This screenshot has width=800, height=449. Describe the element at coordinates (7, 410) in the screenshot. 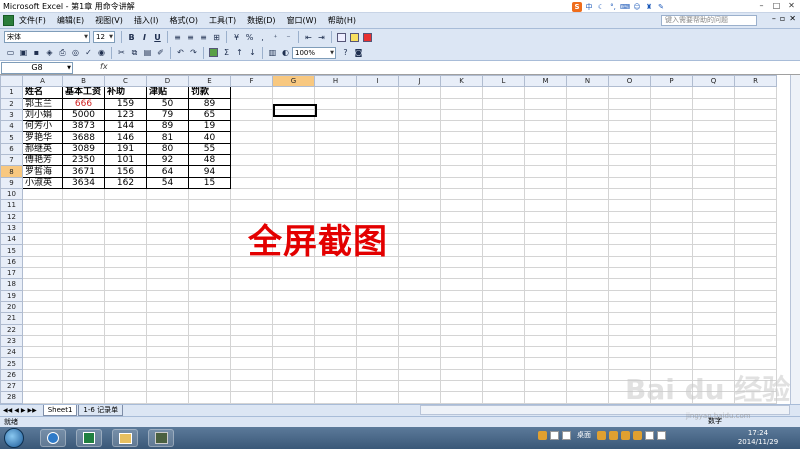

I see `first-sheet-icon: ◀◀` at that location.